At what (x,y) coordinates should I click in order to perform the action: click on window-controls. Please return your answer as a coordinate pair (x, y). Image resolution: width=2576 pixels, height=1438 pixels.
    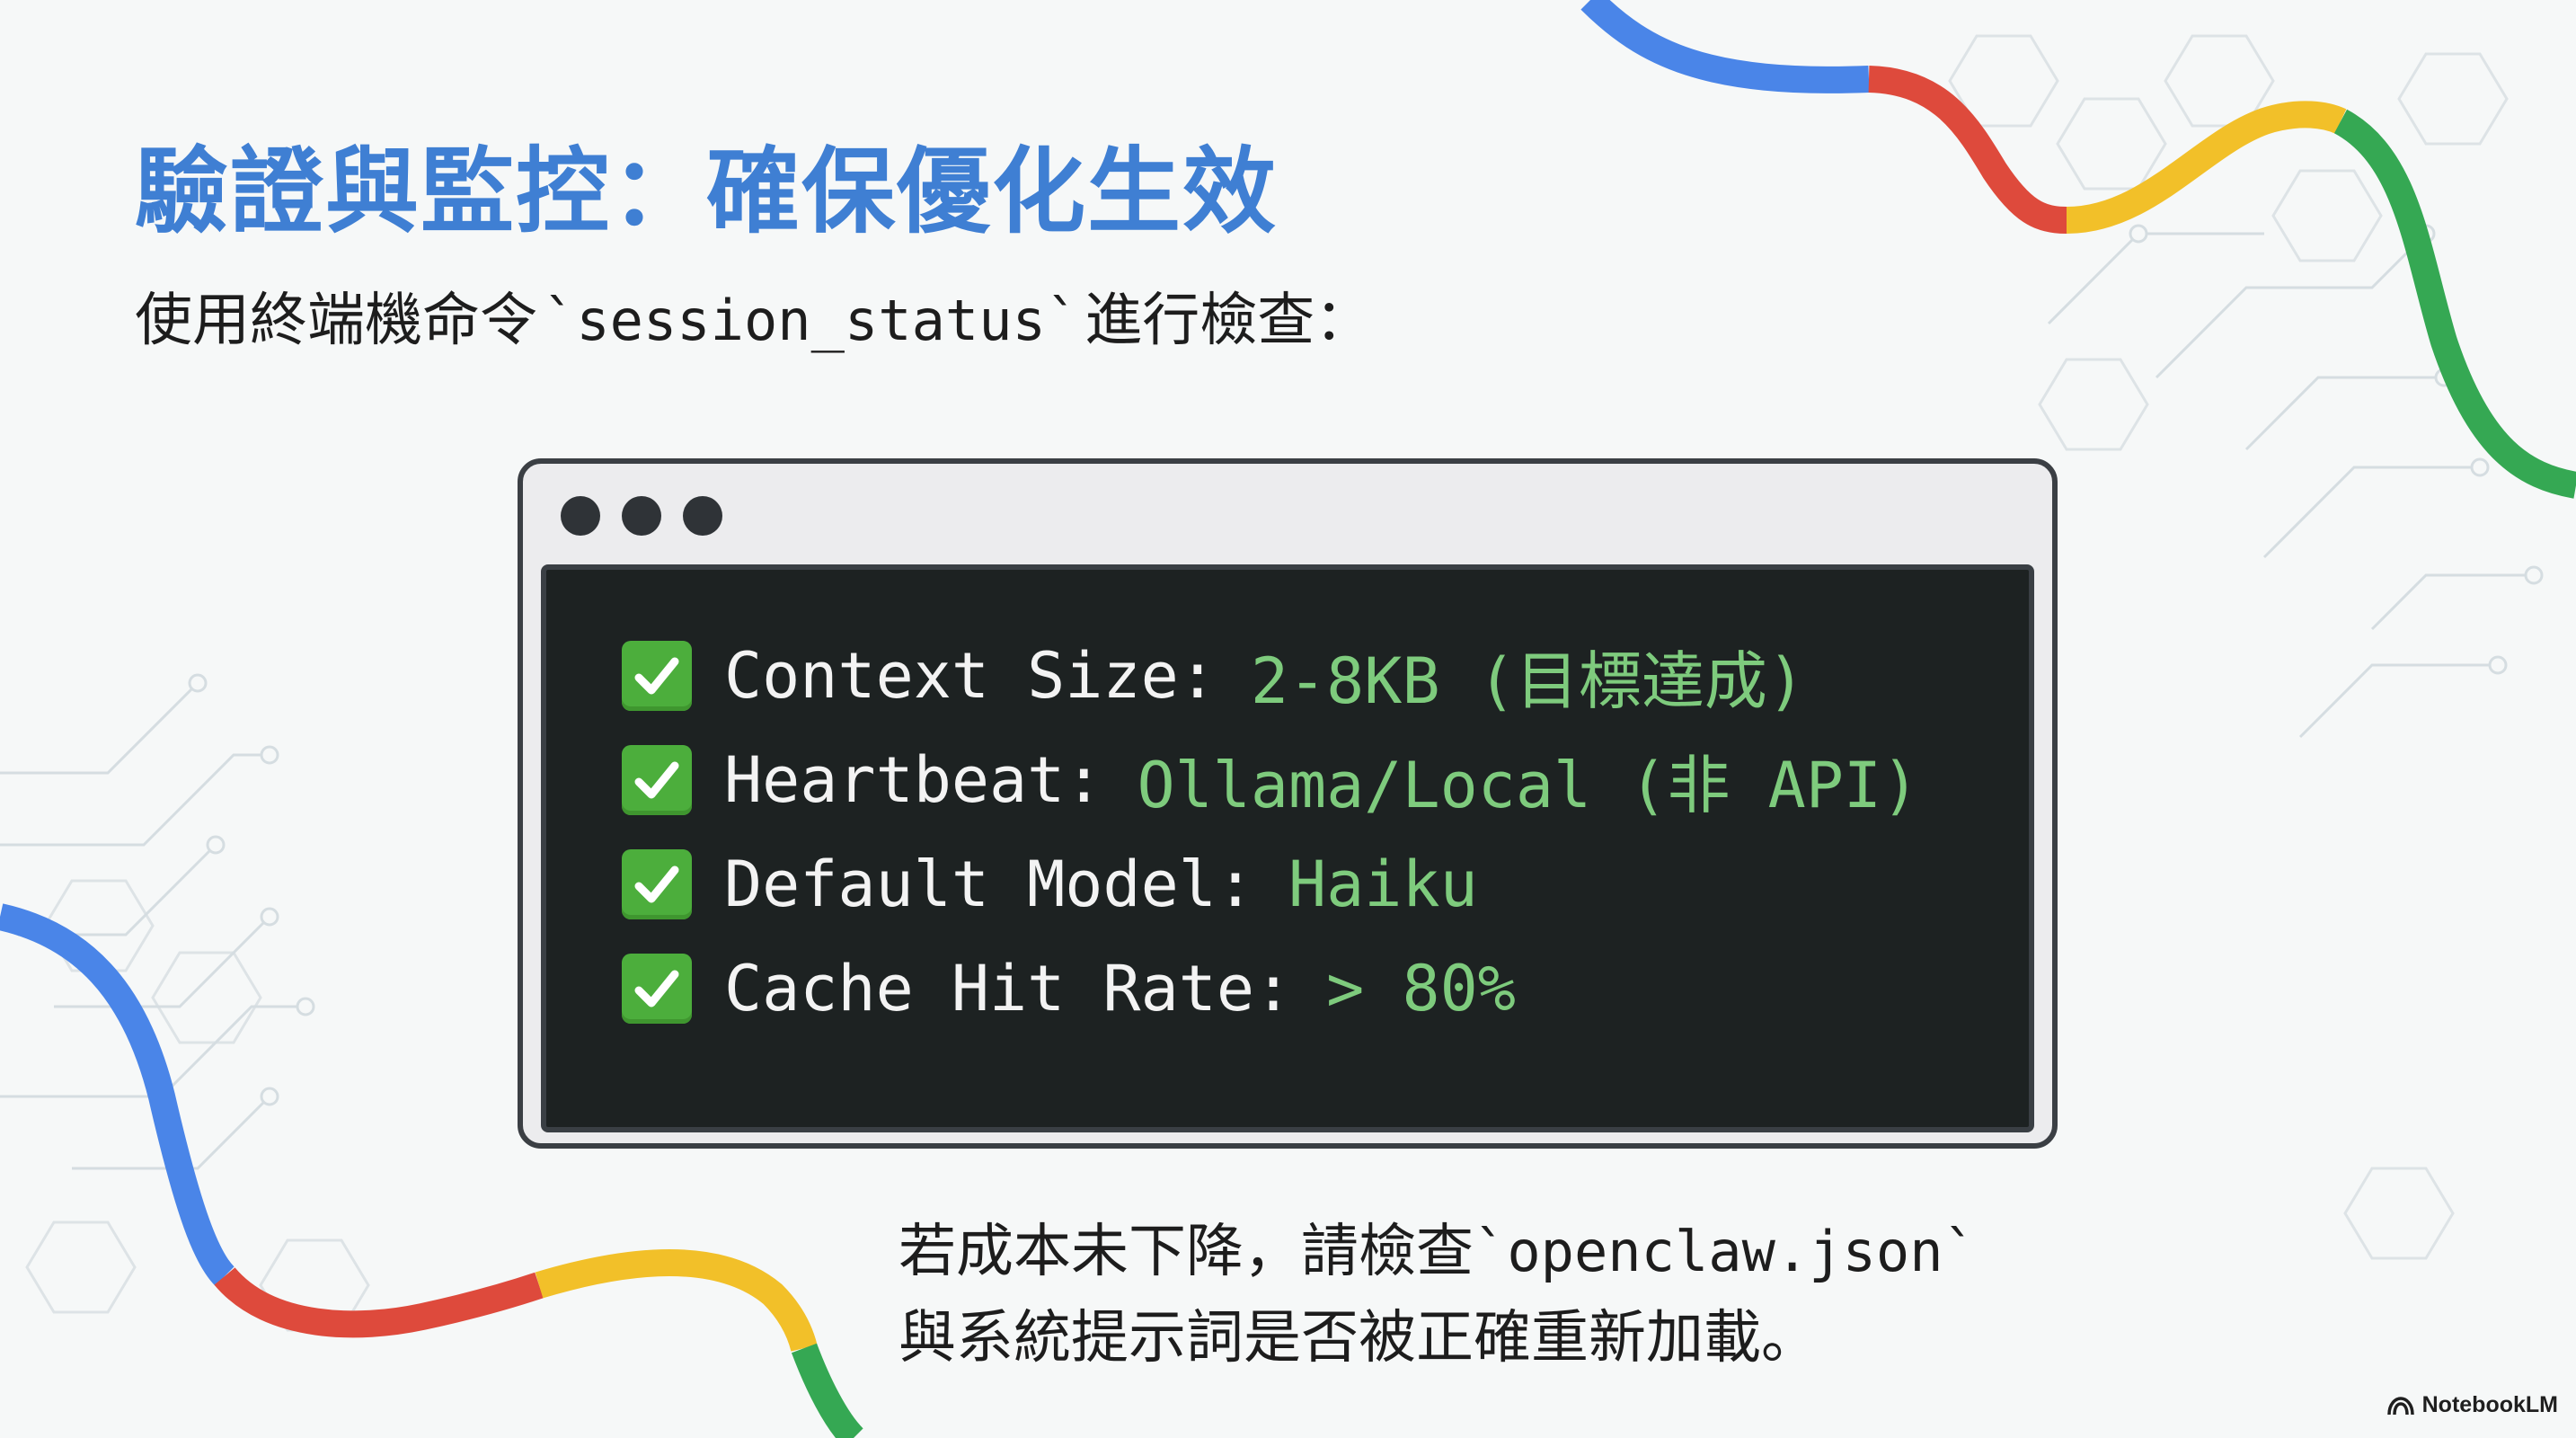
    Looking at the image, I should click on (641, 516).